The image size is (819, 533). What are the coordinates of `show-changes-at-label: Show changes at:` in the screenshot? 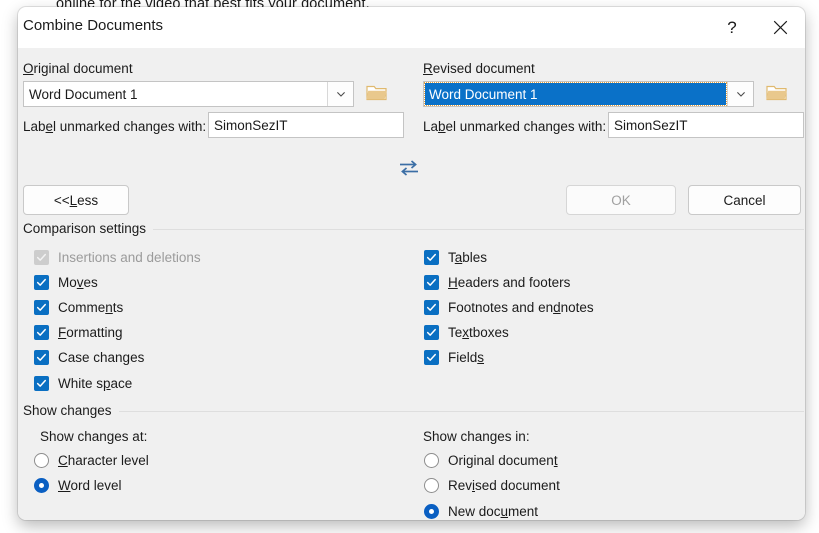 It's located at (94, 436).